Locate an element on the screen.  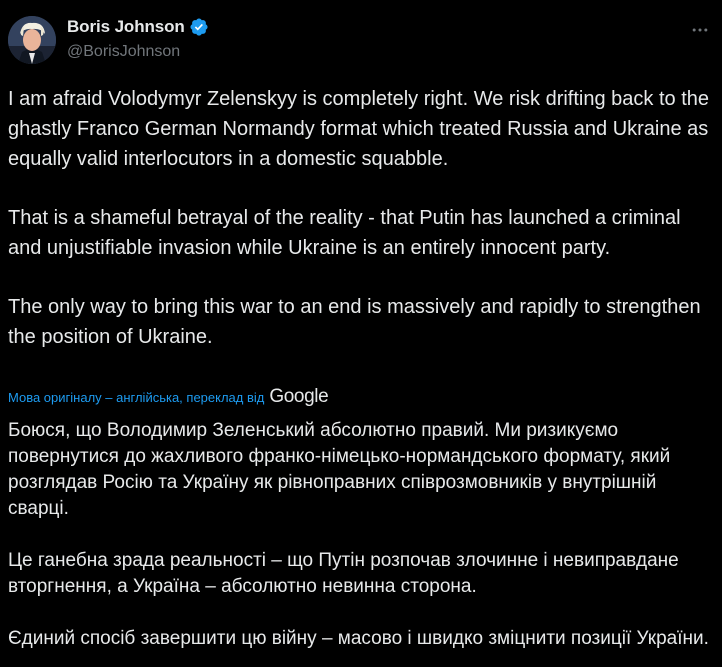
name-row: Boris Johnson is located at coordinates (138, 27).